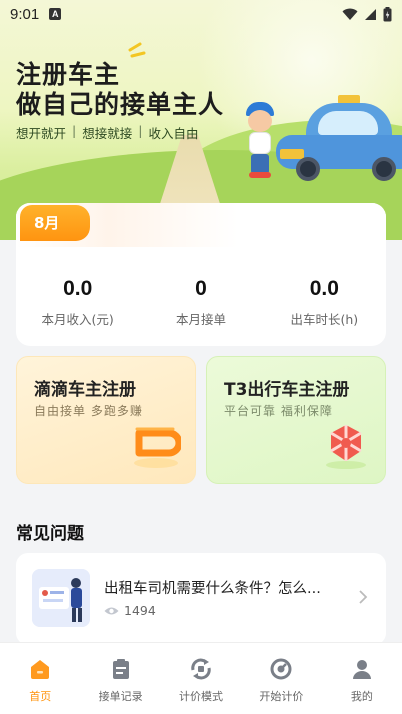 This screenshot has width=402, height=714. I want to click on faq-illustration-icon, so click(61, 598).